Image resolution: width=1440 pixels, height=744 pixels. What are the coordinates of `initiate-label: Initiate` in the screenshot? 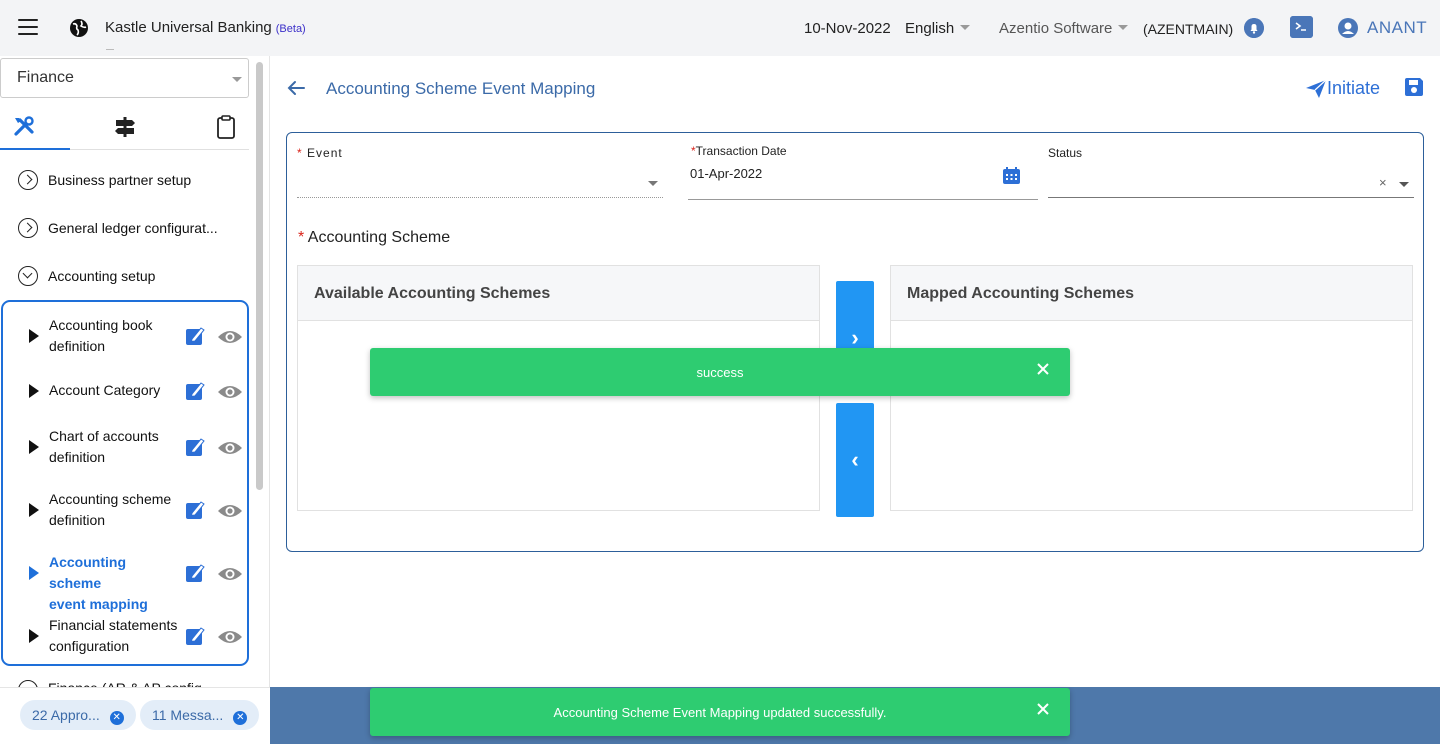 It's located at (1354, 88).